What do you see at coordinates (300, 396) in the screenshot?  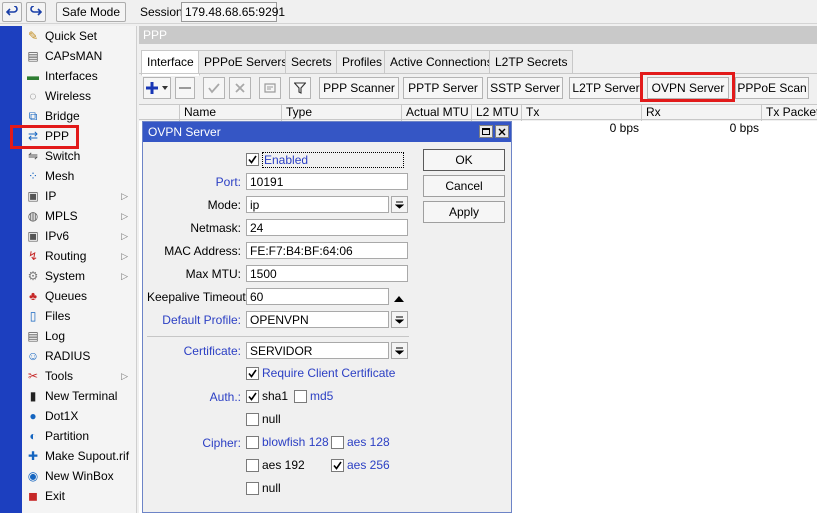 I see `auth-md5-checkbox` at bounding box center [300, 396].